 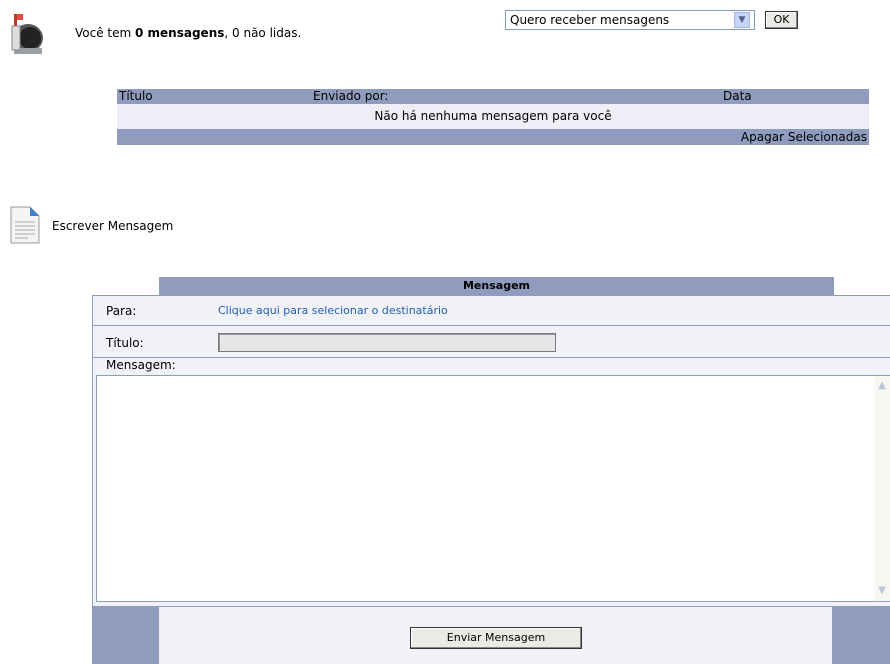 What do you see at coordinates (215, 96) in the screenshot?
I see `column-titulo: Título` at bounding box center [215, 96].